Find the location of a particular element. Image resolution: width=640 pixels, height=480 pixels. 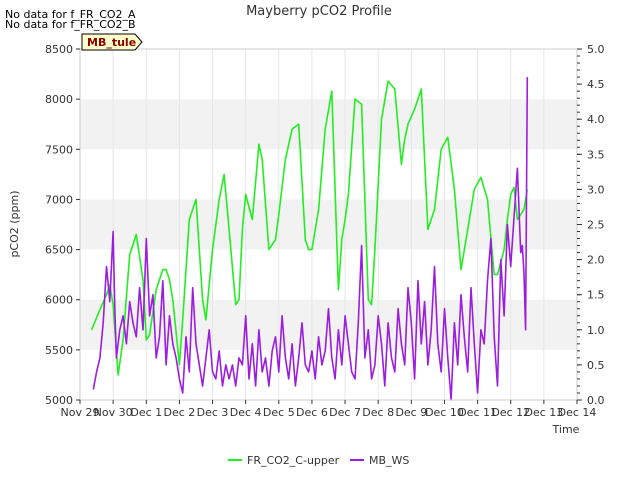

x-tick-label: Dec 8 is located at coordinates (378, 412).